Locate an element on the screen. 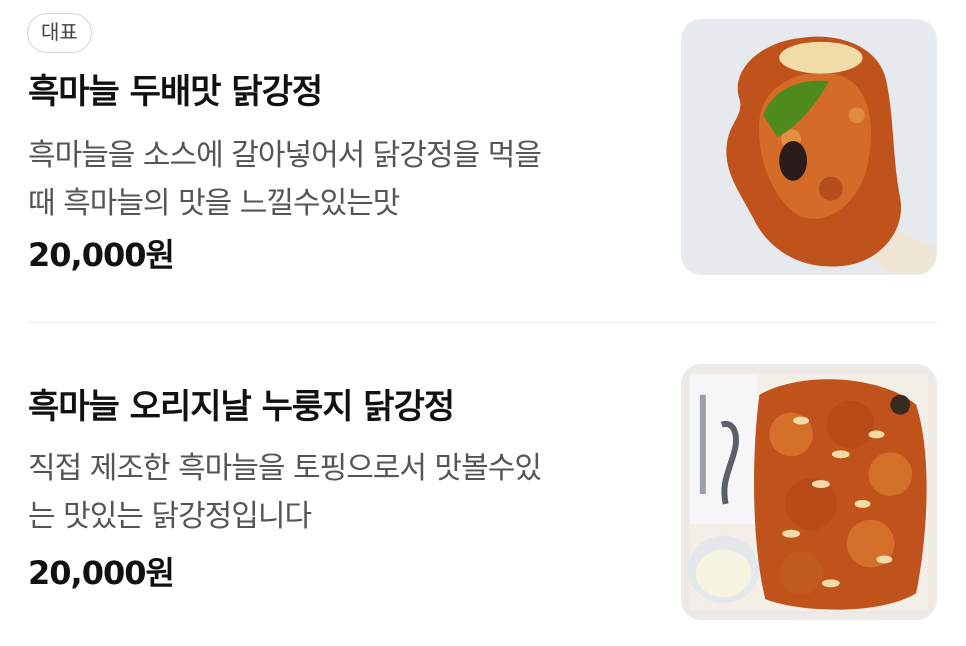 Image resolution: width=966 pixels, height=646 pixels. menu-item-description: 흑마늘을 소스에 갈아넣어서 닭강정을 먹을 때 흑마늘의 맛을 느낄수있는맛 is located at coordinates (333, 180).